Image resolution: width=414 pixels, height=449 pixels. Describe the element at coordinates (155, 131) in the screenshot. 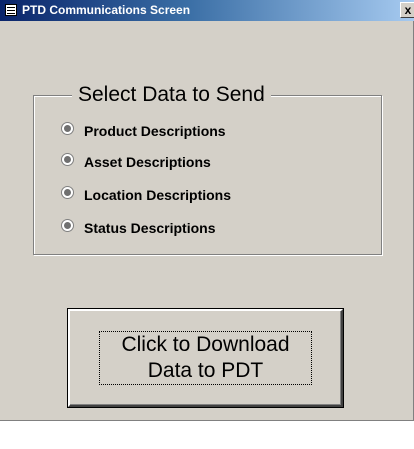

I see `option-label: Product Descriptions` at that location.